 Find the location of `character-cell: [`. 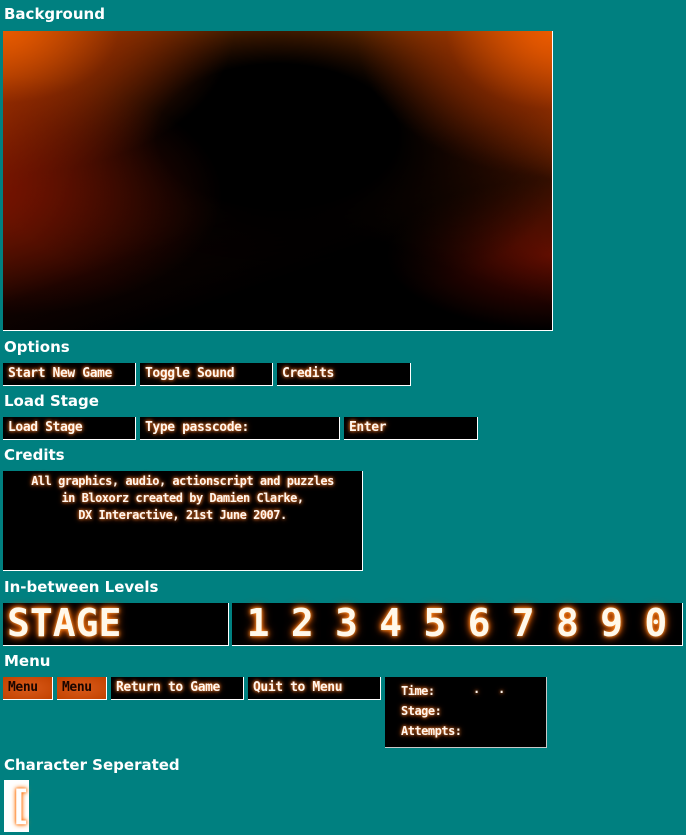

character-cell: [ is located at coordinates (18, 806).